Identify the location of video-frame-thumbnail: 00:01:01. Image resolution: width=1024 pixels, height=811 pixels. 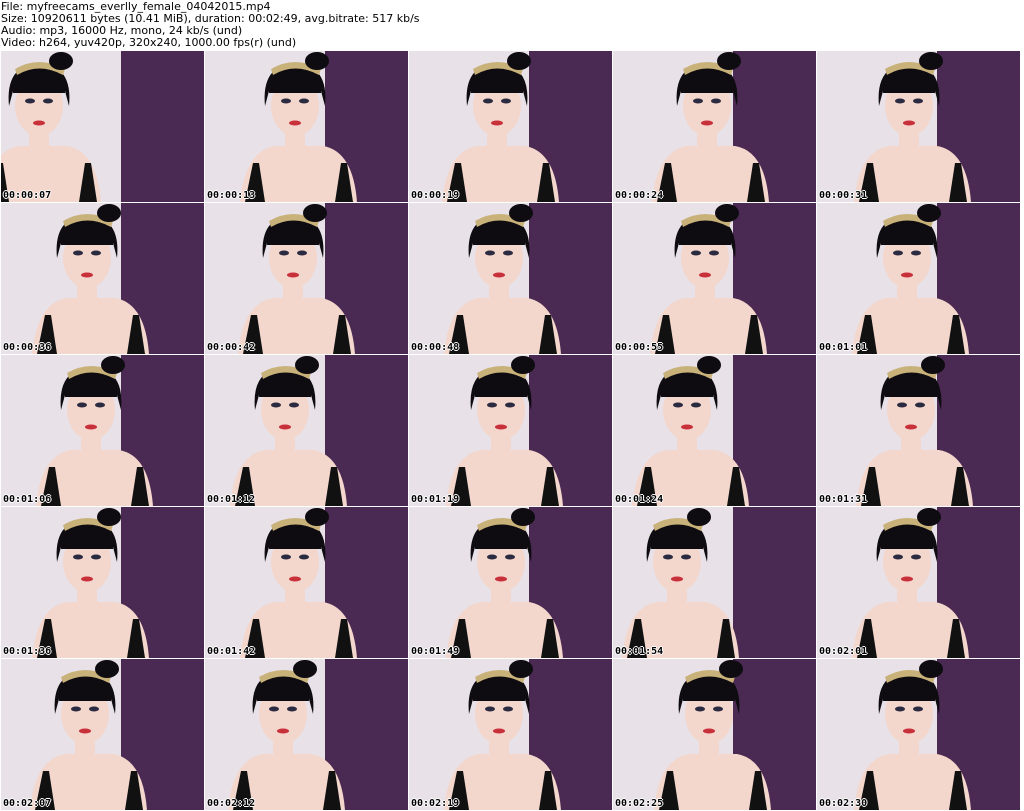
(918, 278).